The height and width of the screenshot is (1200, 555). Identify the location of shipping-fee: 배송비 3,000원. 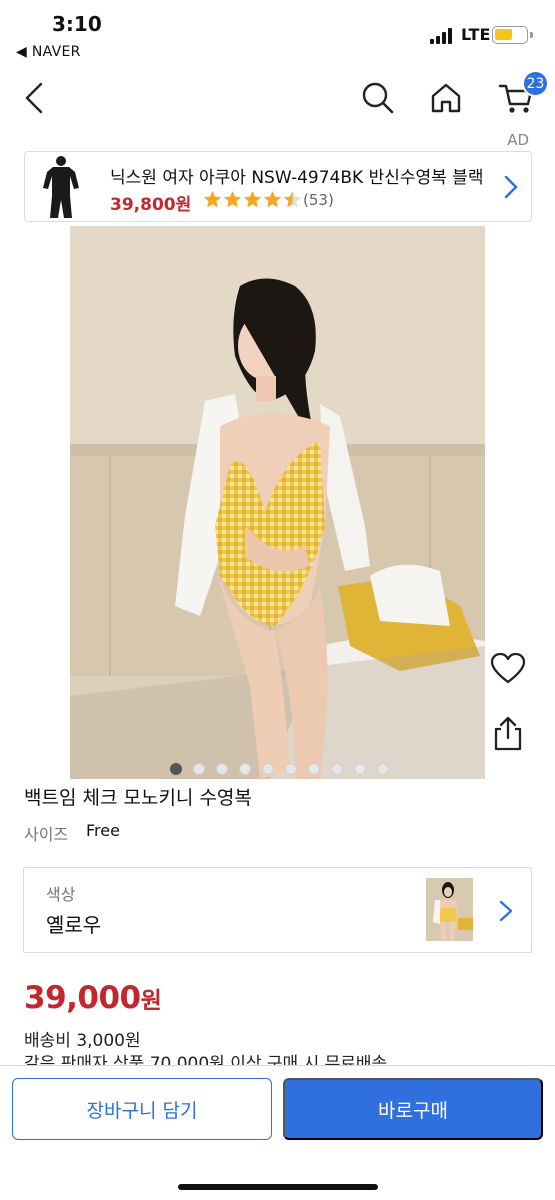
(82, 1041).